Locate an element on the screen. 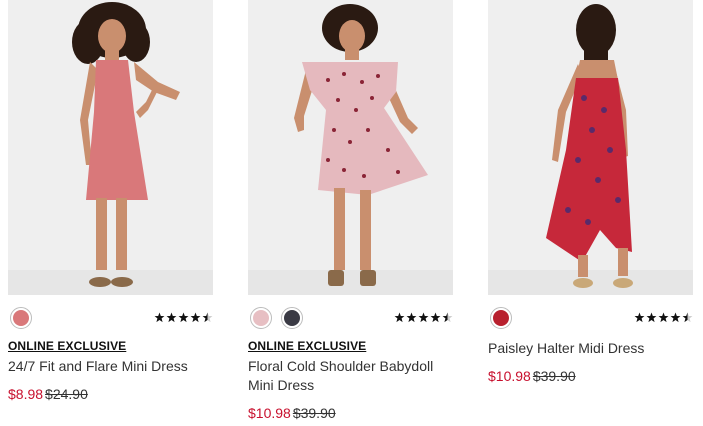 This screenshot has height=426, width=703. original-price: $24.90 is located at coordinates (66, 394).